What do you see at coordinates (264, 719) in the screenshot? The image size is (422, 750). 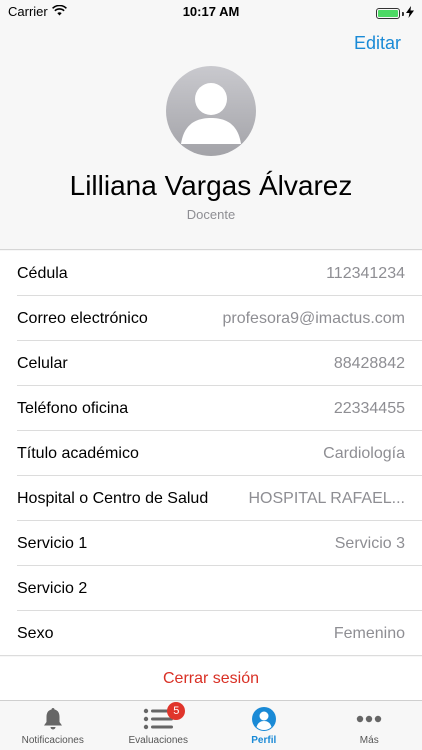 I see `profile-icon` at bounding box center [264, 719].